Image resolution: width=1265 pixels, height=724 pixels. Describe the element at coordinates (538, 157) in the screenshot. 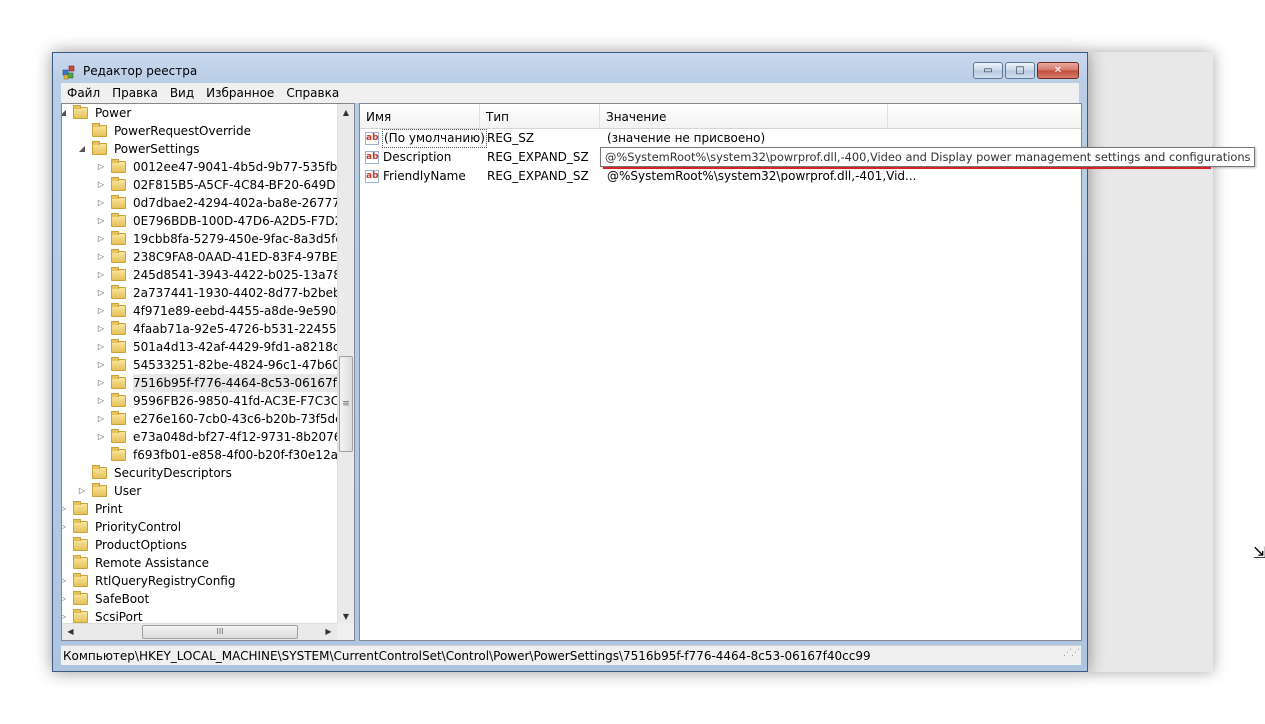

I see `value-type: REG_EXPAND_SZ` at that location.